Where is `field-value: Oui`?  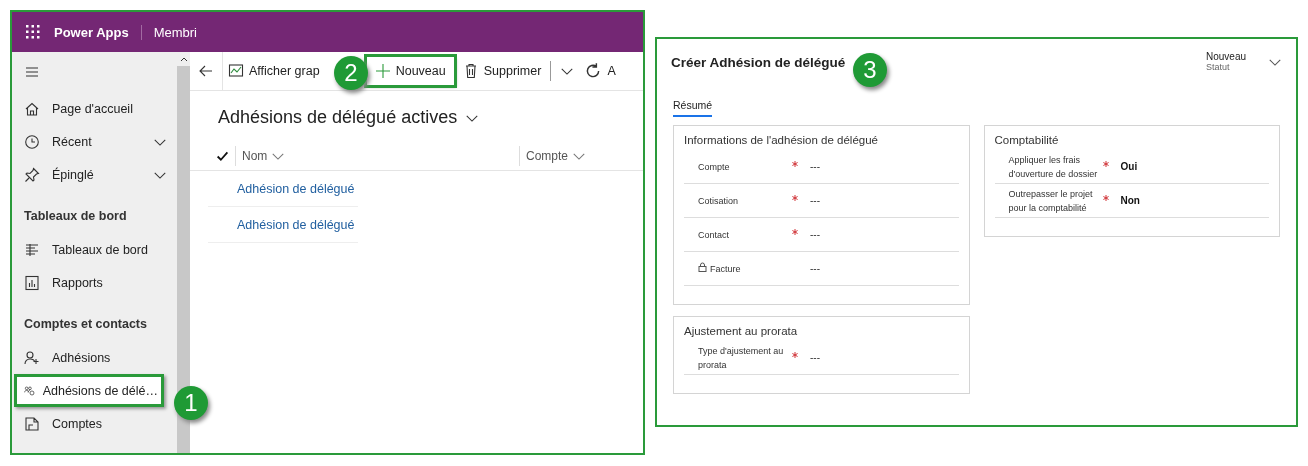
field-value: Oui is located at coordinates (1129, 166).